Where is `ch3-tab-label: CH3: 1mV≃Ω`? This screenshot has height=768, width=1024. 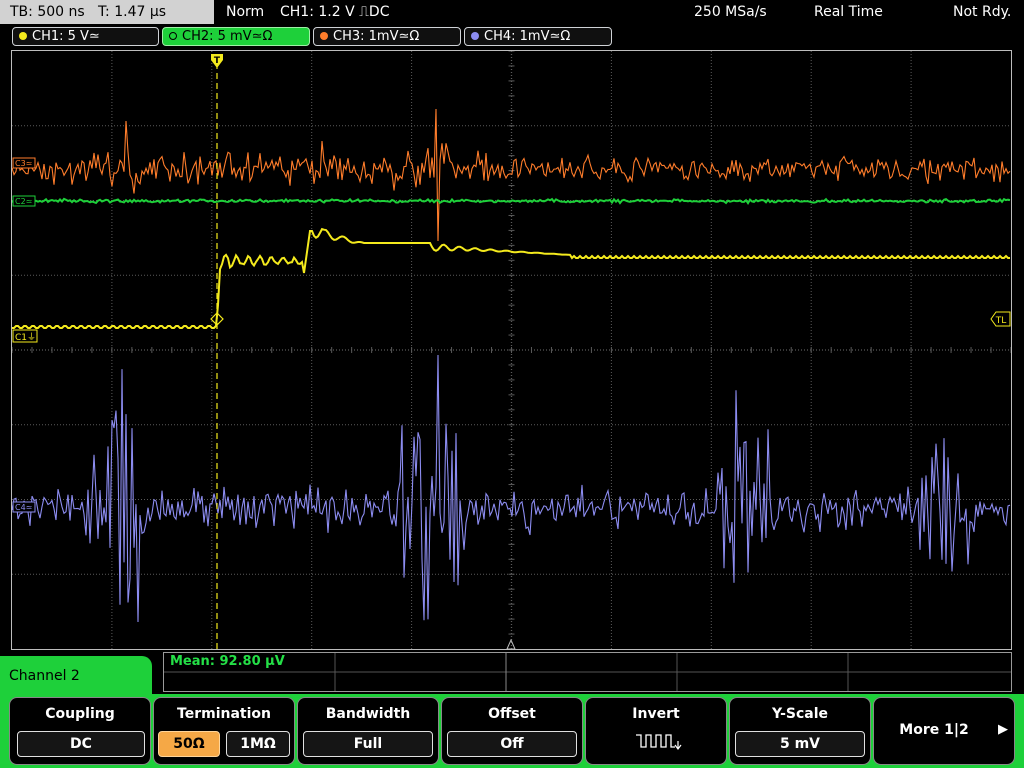 ch3-tab-label: CH3: 1mV≃Ω is located at coordinates (376, 36).